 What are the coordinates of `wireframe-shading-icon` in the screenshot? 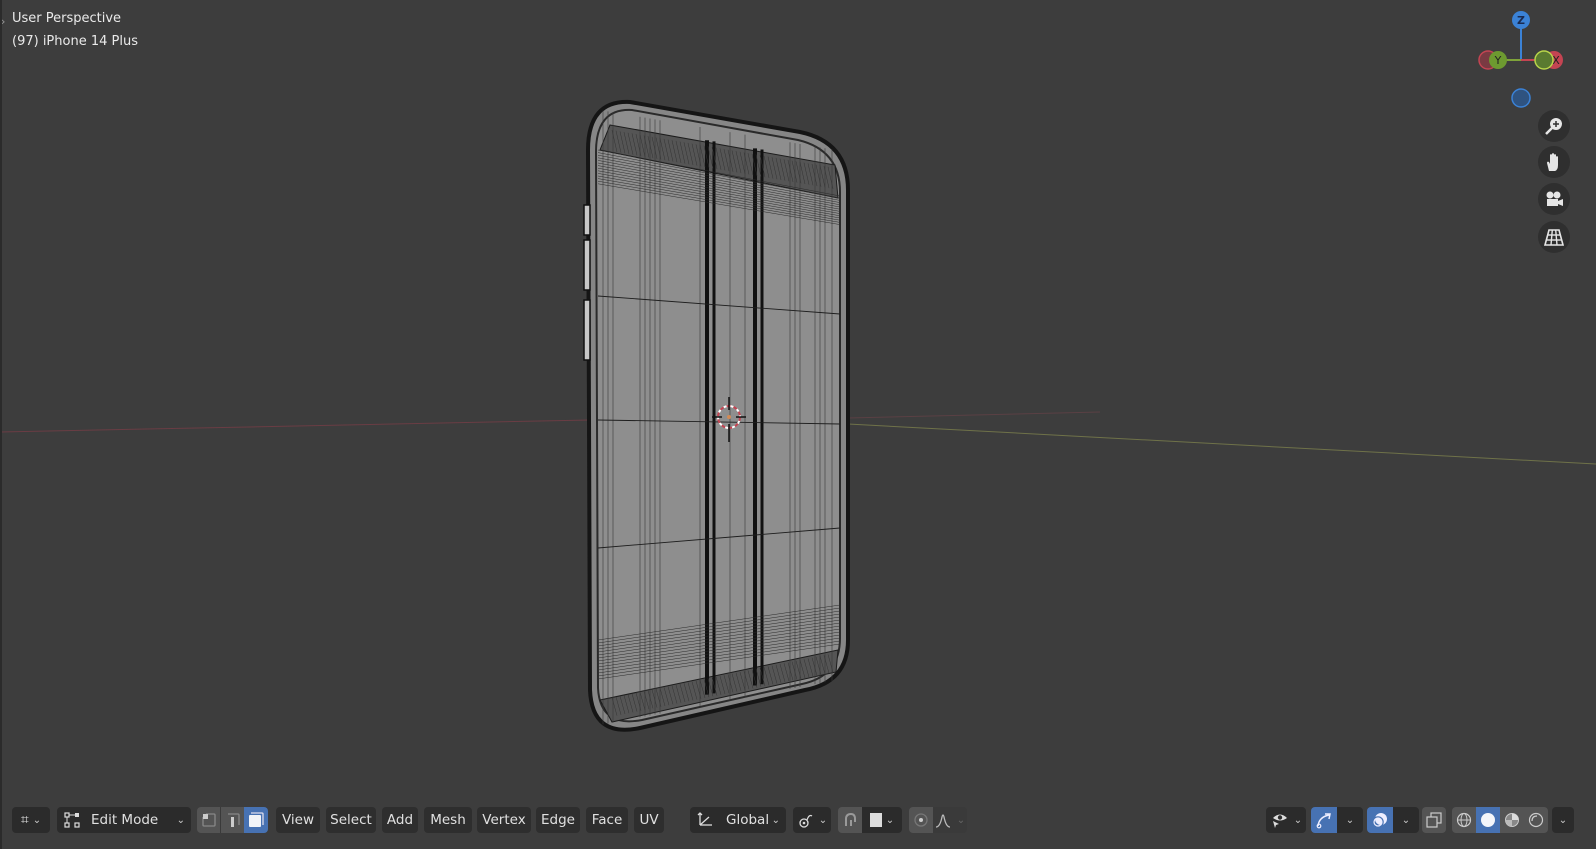 It's located at (1464, 820).